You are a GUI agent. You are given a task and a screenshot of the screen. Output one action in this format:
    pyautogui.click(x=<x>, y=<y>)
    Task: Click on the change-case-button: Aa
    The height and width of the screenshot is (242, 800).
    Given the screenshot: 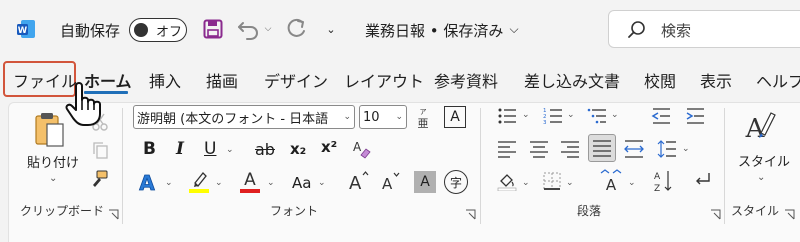 What is the action you would take?
    pyautogui.click(x=301, y=183)
    